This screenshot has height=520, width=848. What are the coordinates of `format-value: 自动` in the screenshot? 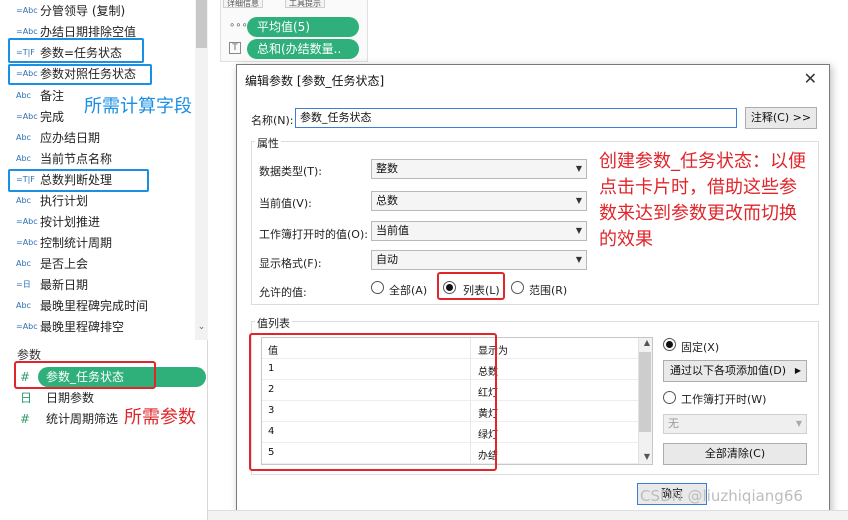 It's located at (387, 259).